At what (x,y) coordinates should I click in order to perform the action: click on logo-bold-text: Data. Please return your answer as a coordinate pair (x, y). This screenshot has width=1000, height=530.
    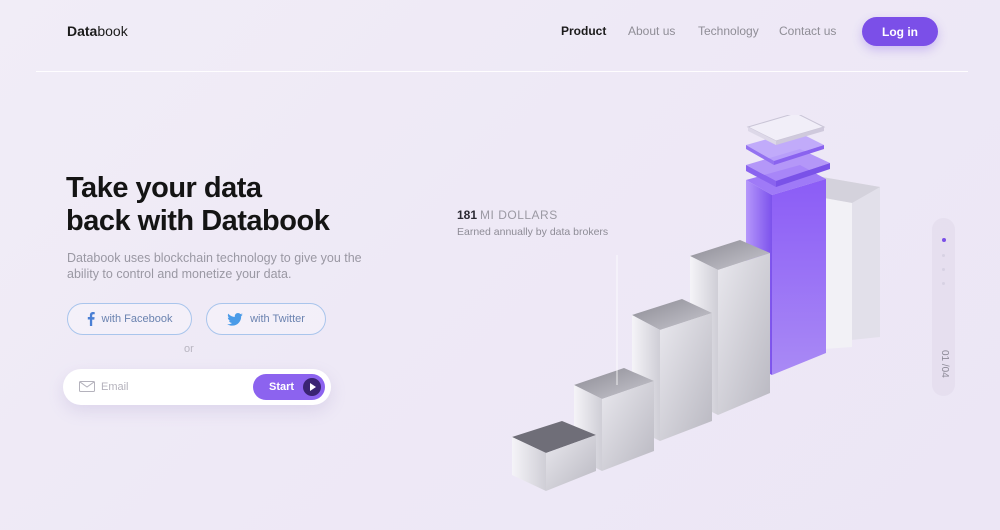
    Looking at the image, I should click on (82, 31).